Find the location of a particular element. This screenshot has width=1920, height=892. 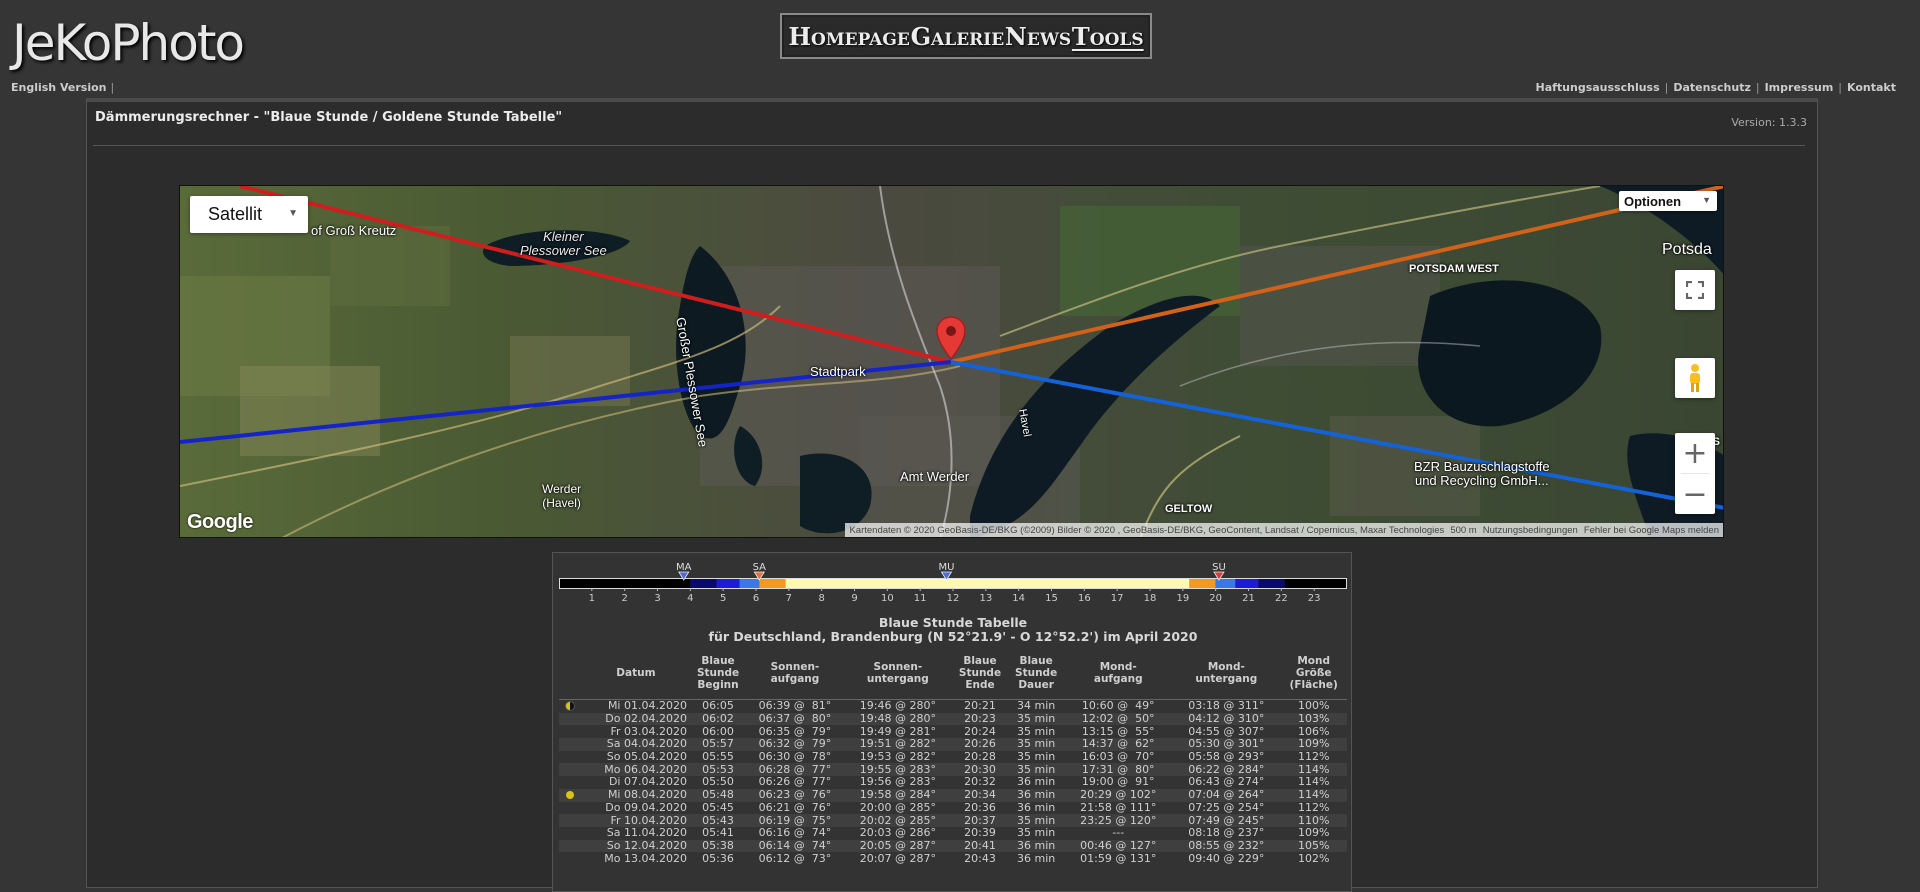

table-cell-sa: 06:21 @ 76° is located at coordinates (795, 808).